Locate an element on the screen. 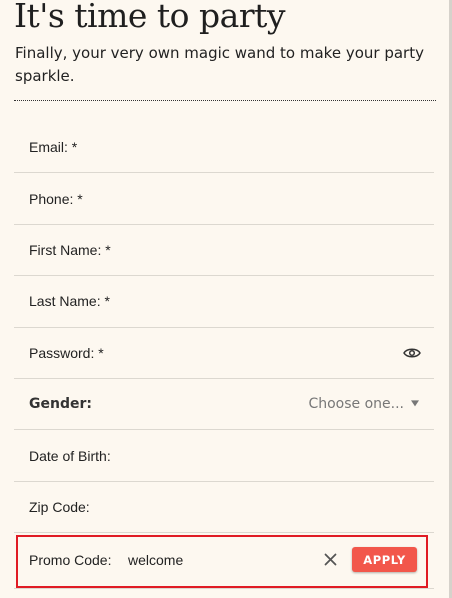 This screenshot has width=452, height=598. zip-field: Zip Code: is located at coordinates (224, 507).